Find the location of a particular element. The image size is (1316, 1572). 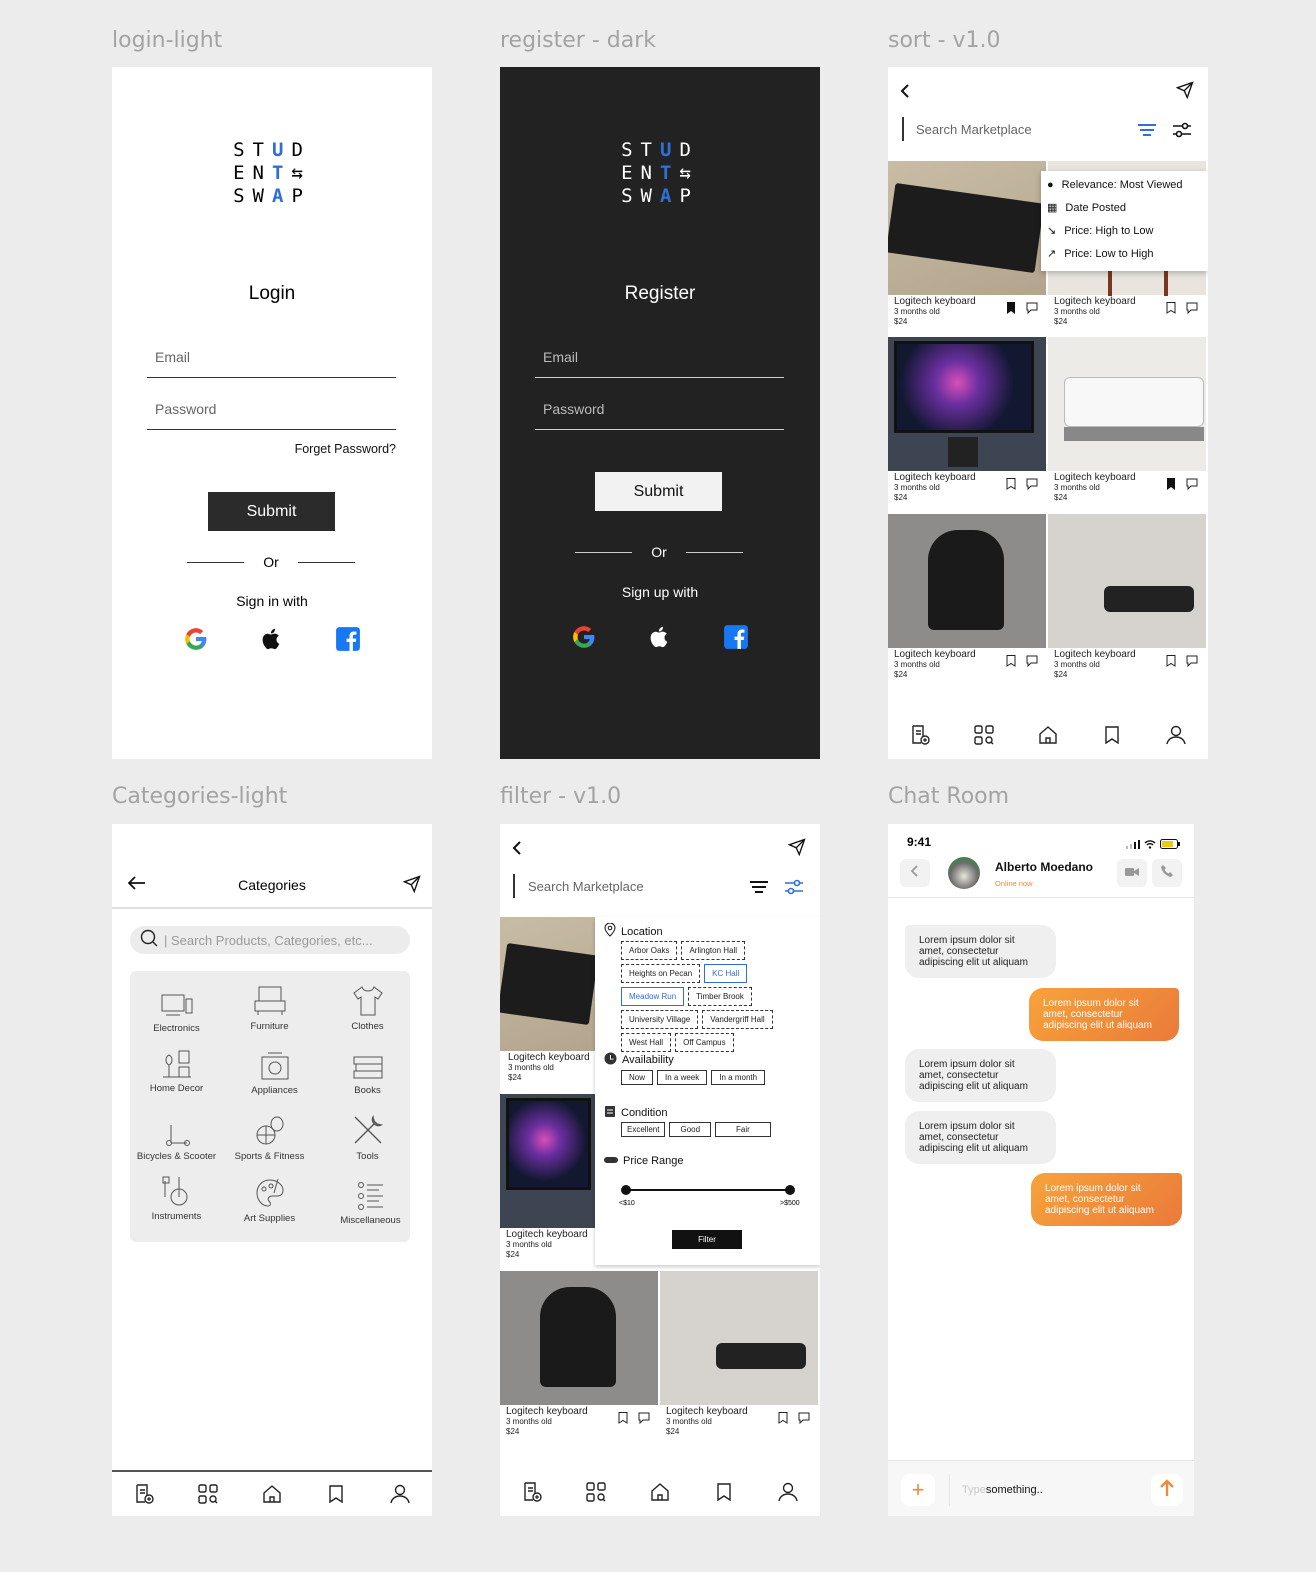

availability-chip: Now is located at coordinates (637, 1077).